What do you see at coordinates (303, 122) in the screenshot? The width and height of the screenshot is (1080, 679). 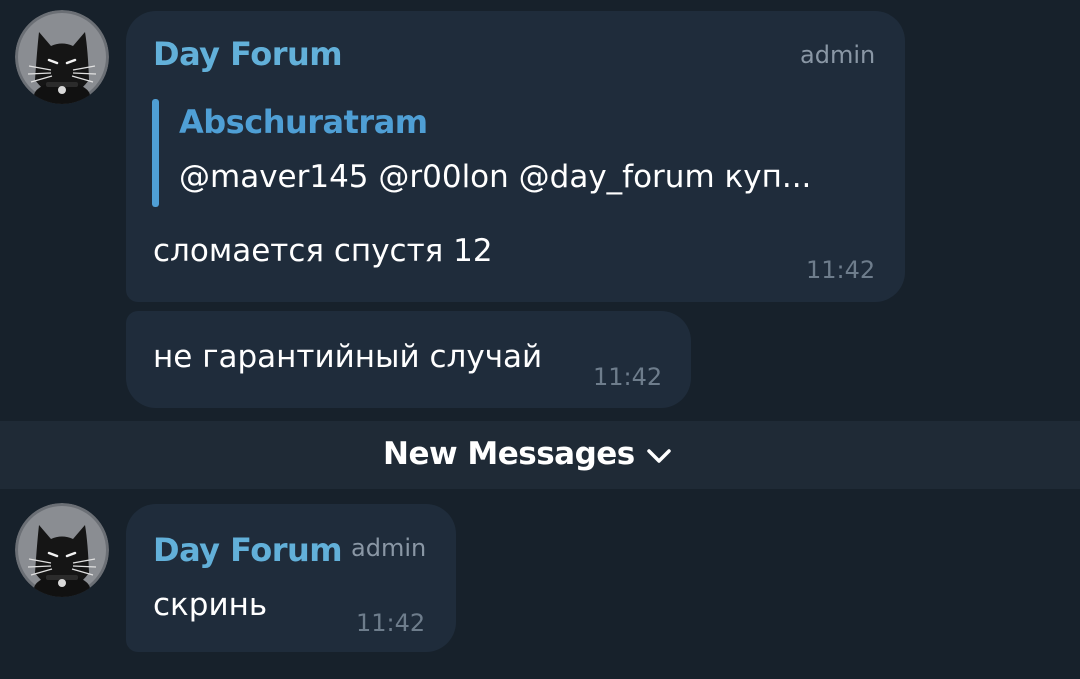 I see `reply-author: Abschuratram` at bounding box center [303, 122].